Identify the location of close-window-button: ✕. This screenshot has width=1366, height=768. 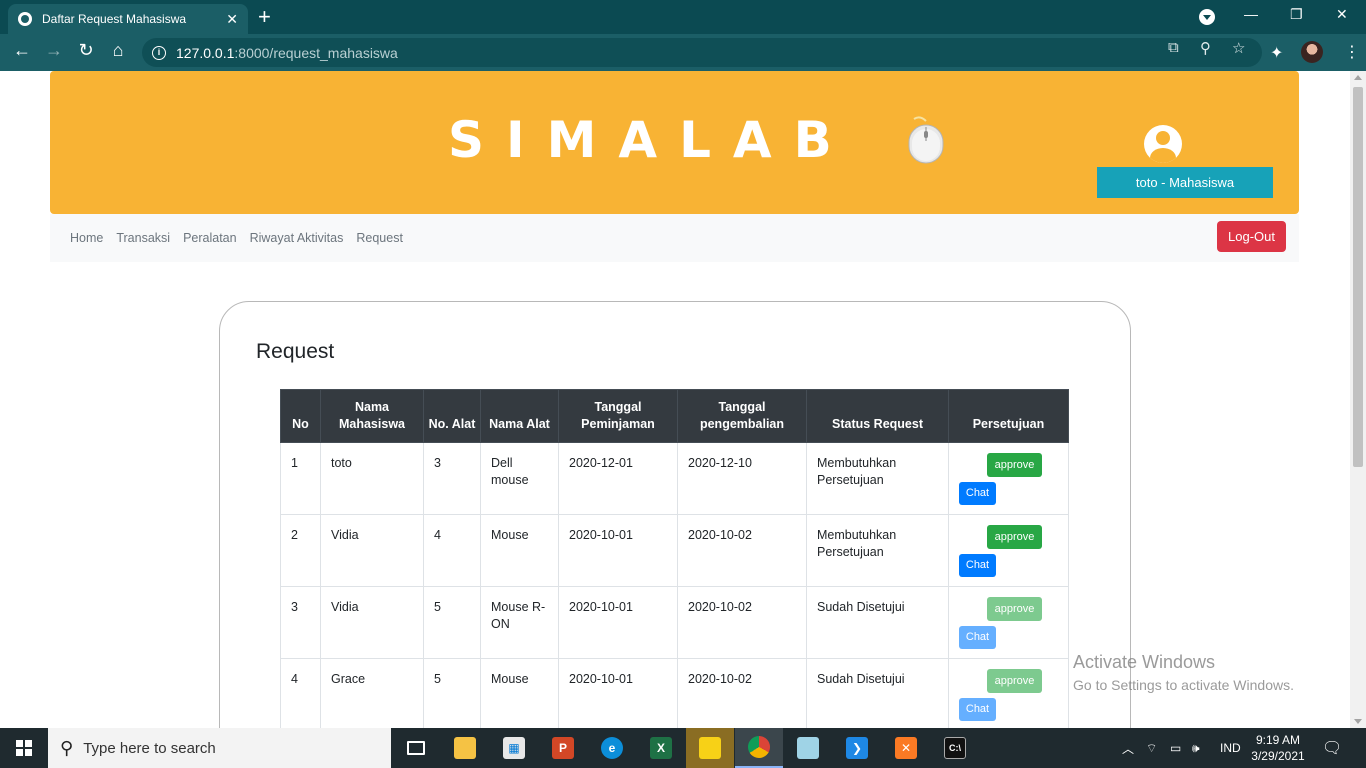
(1342, 14).